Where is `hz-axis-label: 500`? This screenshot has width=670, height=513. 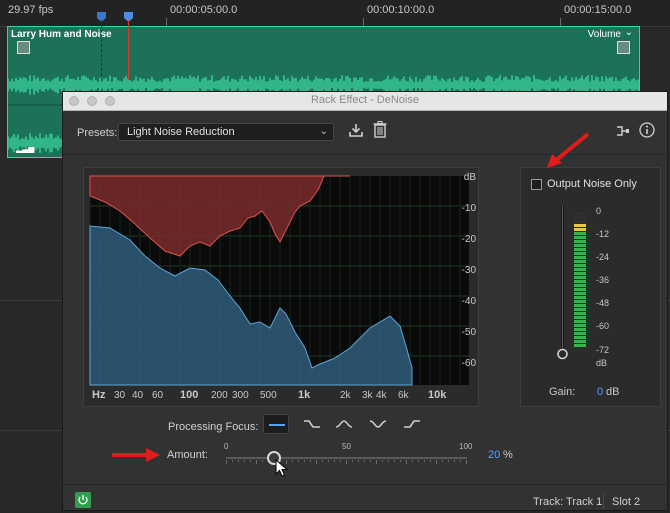 hz-axis-label: 500 is located at coordinates (268, 395).